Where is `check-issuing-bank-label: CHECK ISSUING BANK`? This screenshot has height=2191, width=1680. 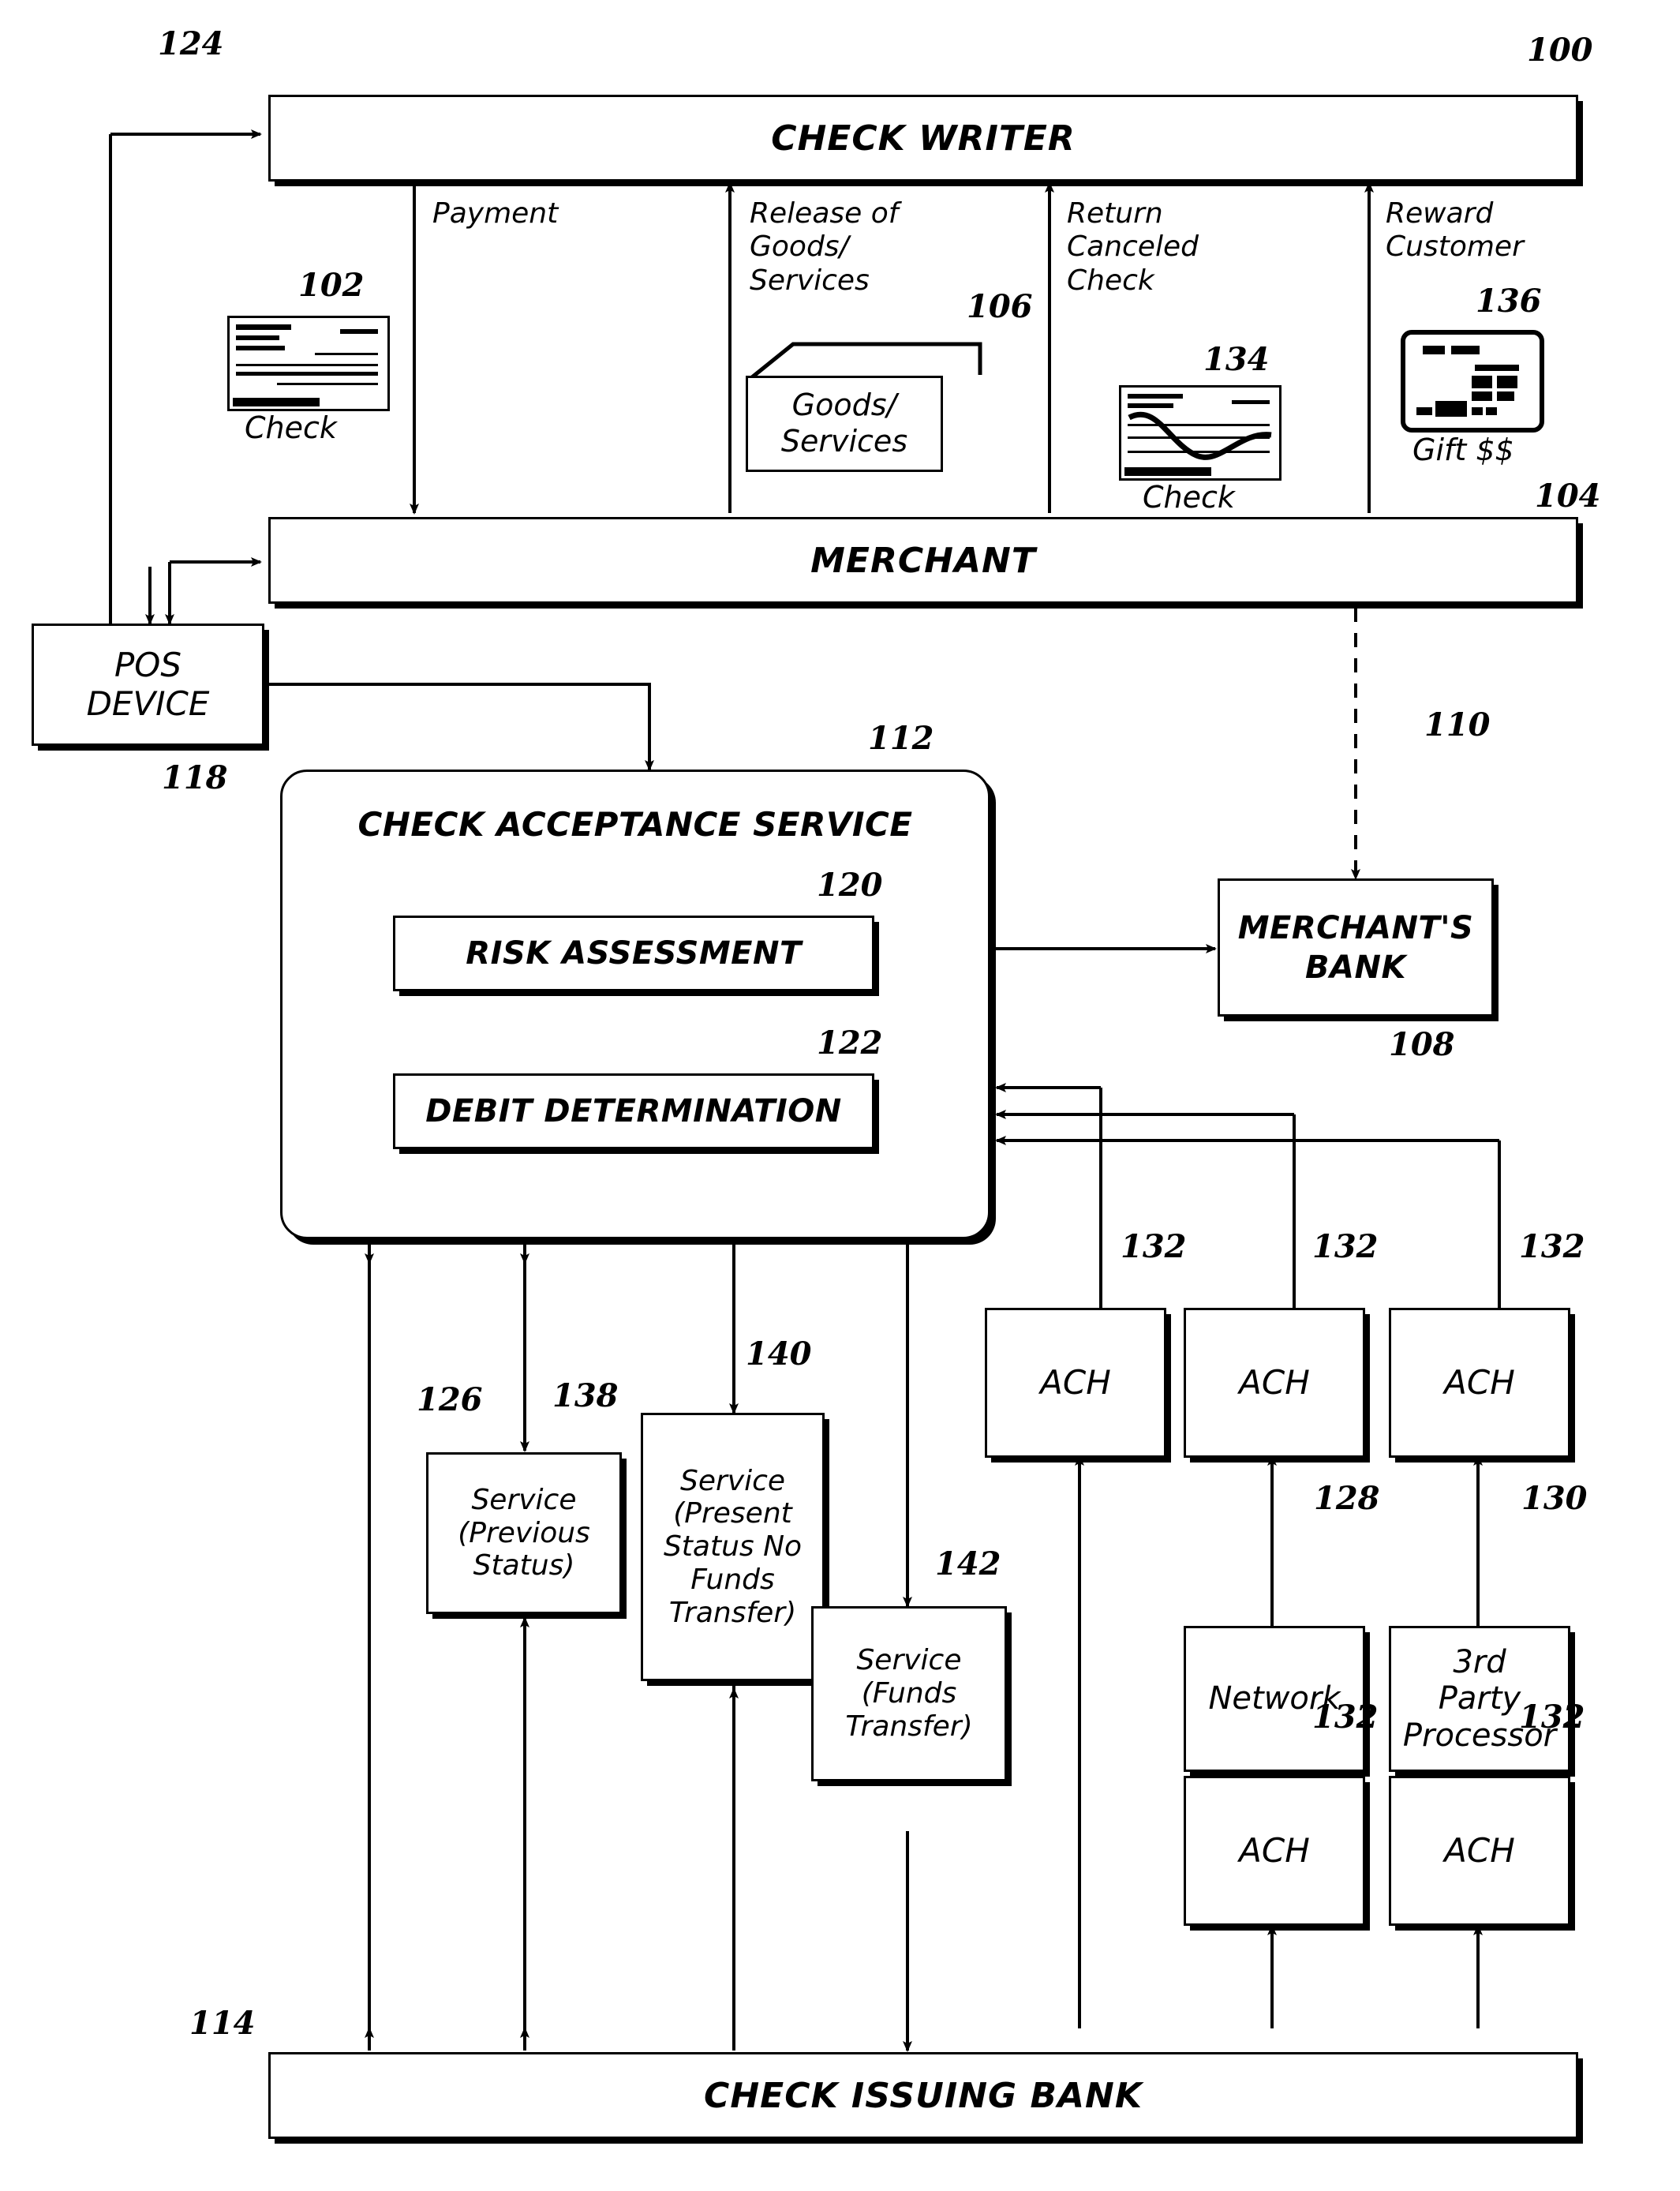 check-issuing-bank-label: CHECK ISSUING BANK is located at coordinates (923, 2095).